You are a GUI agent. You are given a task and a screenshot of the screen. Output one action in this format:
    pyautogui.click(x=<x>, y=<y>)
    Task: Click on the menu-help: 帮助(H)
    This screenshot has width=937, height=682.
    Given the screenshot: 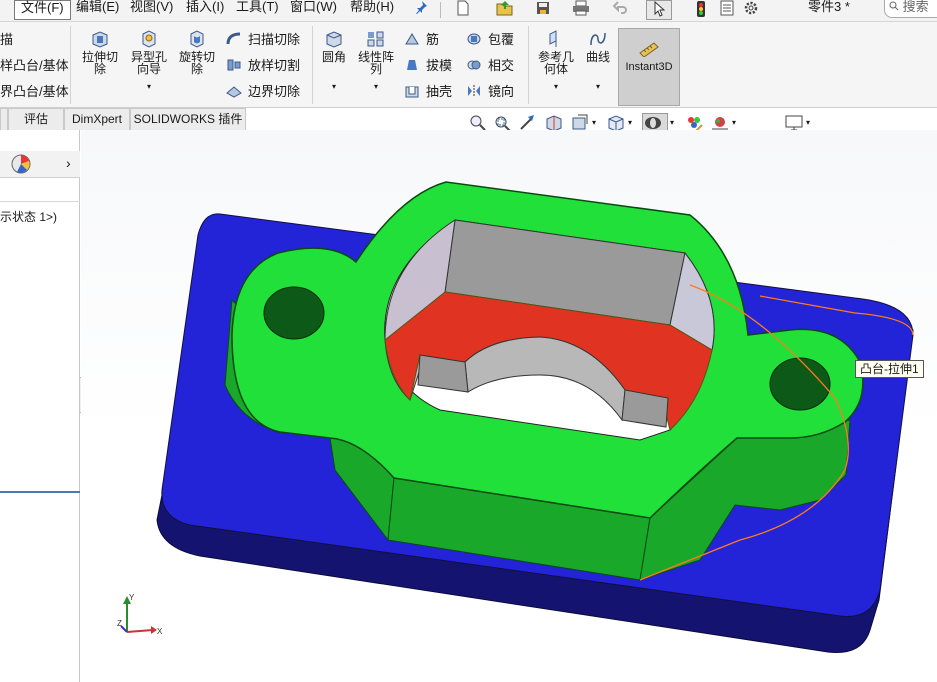 What is the action you would take?
    pyautogui.click(x=372, y=10)
    